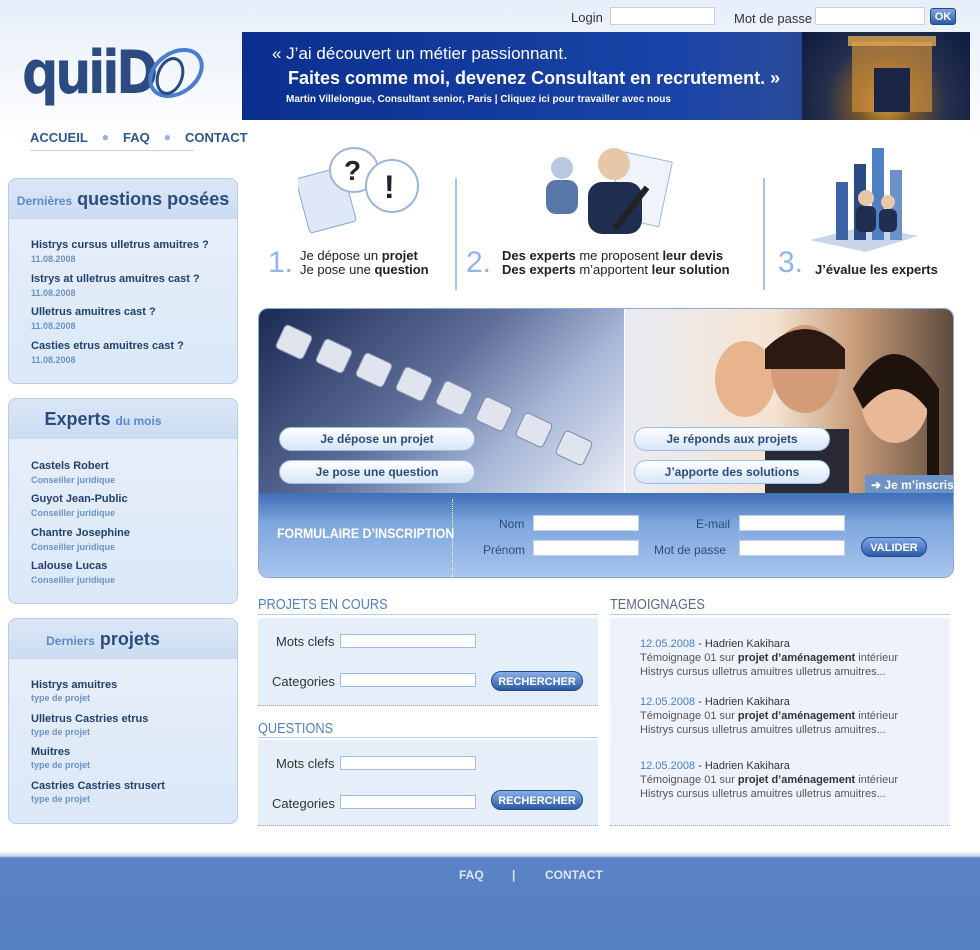 This screenshot has width=980, height=950. I want to click on sidebar-experts-title: Experts du mois, so click(103, 419).